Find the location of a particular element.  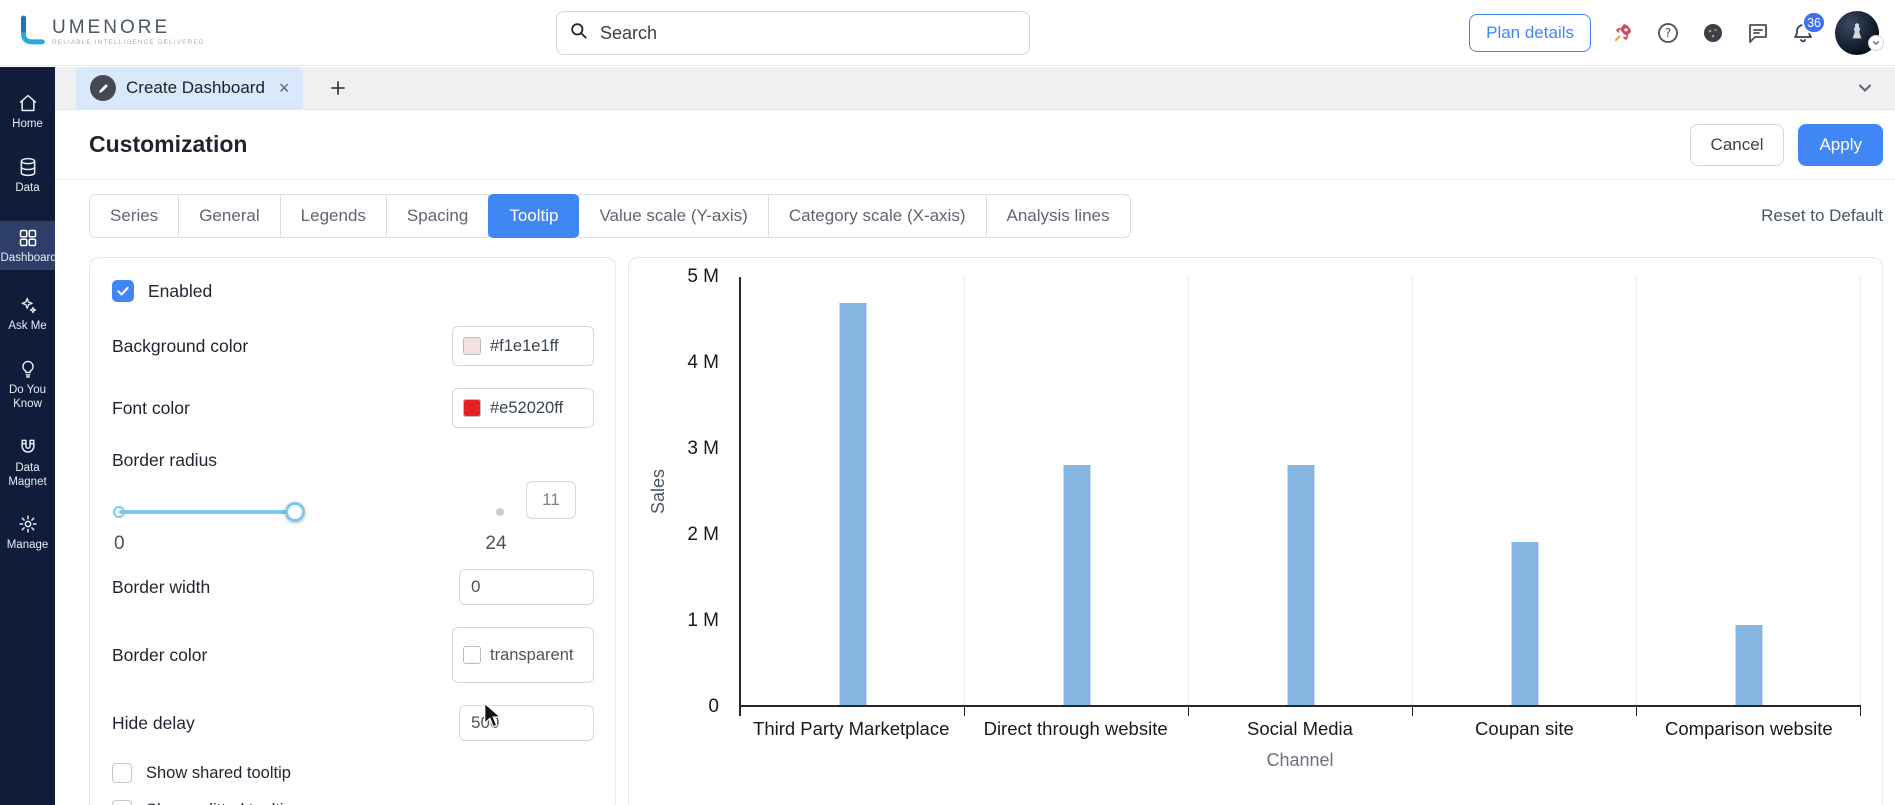

brand-tagline: RELIABLE INTELLIGENCE DELIVERED is located at coordinates (128, 43).